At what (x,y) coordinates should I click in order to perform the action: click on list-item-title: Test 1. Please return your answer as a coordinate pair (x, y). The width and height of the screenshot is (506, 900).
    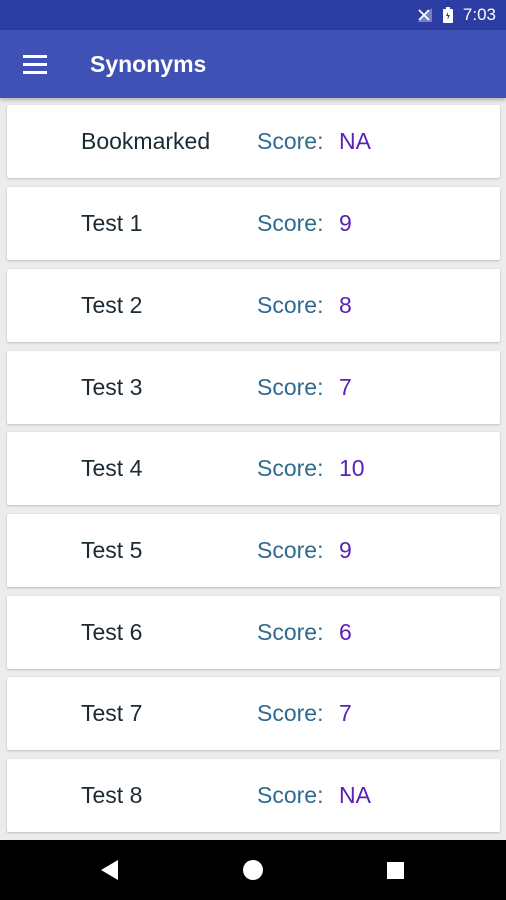
    Looking at the image, I should click on (112, 223).